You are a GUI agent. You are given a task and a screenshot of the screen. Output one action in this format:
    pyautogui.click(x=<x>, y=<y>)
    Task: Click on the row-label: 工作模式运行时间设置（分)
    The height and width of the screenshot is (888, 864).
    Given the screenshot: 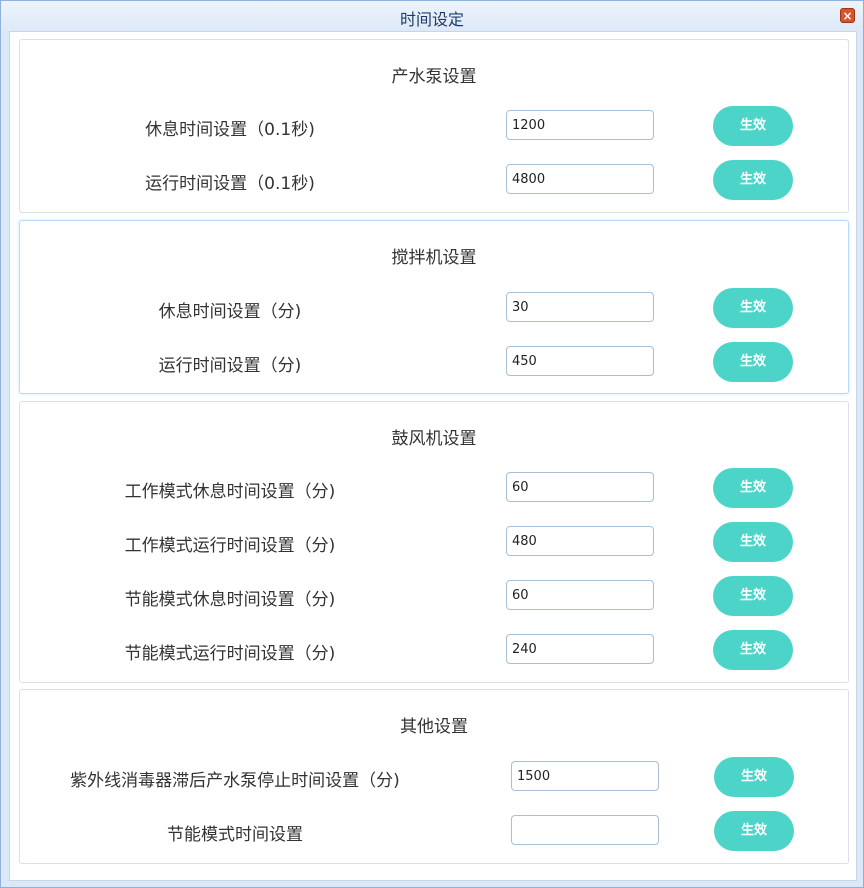 What is the action you would take?
    pyautogui.click(x=230, y=546)
    